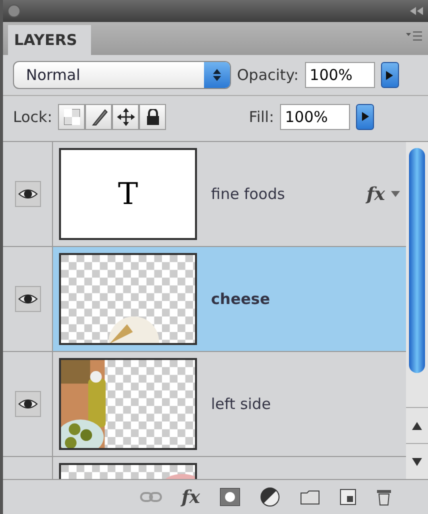 The height and width of the screenshot is (514, 428). I want to click on lock-pixels-button, so click(98, 117).